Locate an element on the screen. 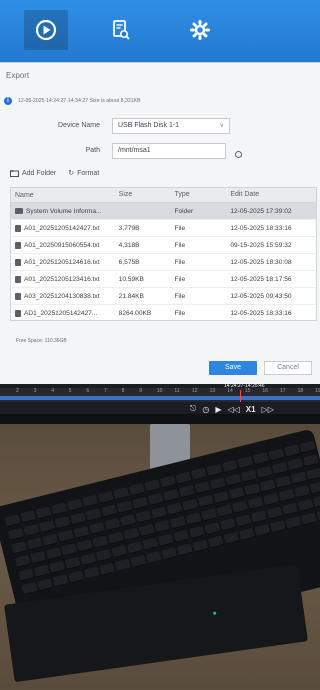 This screenshot has height=690, width=320. settings-tab is located at coordinates (200, 30).